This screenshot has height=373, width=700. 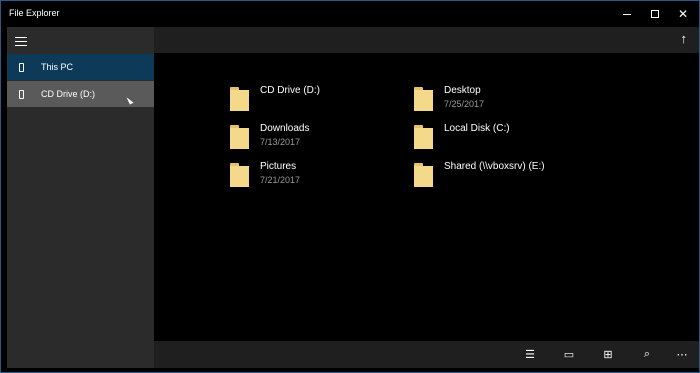 What do you see at coordinates (315, 138) in the screenshot?
I see `list-item: Downloads 7/13/2017` at bounding box center [315, 138].